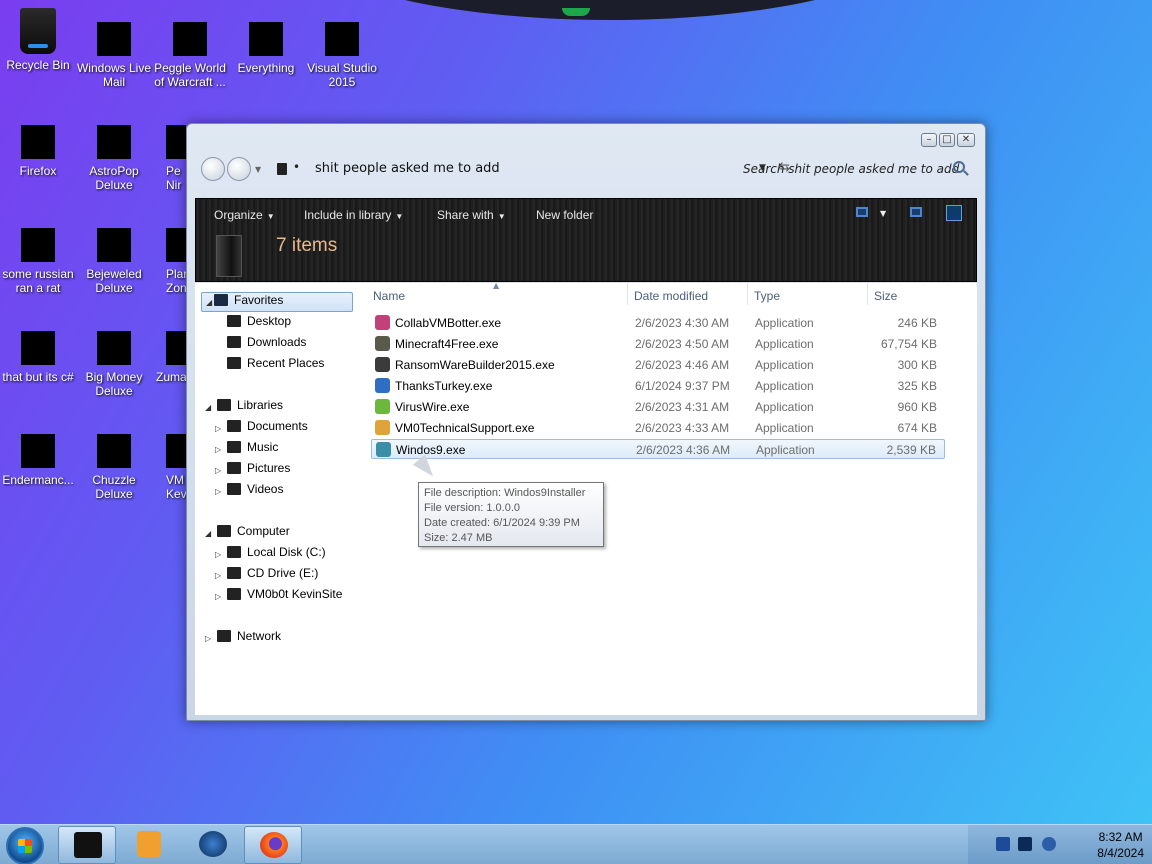 This screenshot has width=1152, height=864. What do you see at coordinates (176, 451) in the screenshot?
I see `vm-icon` at bounding box center [176, 451].